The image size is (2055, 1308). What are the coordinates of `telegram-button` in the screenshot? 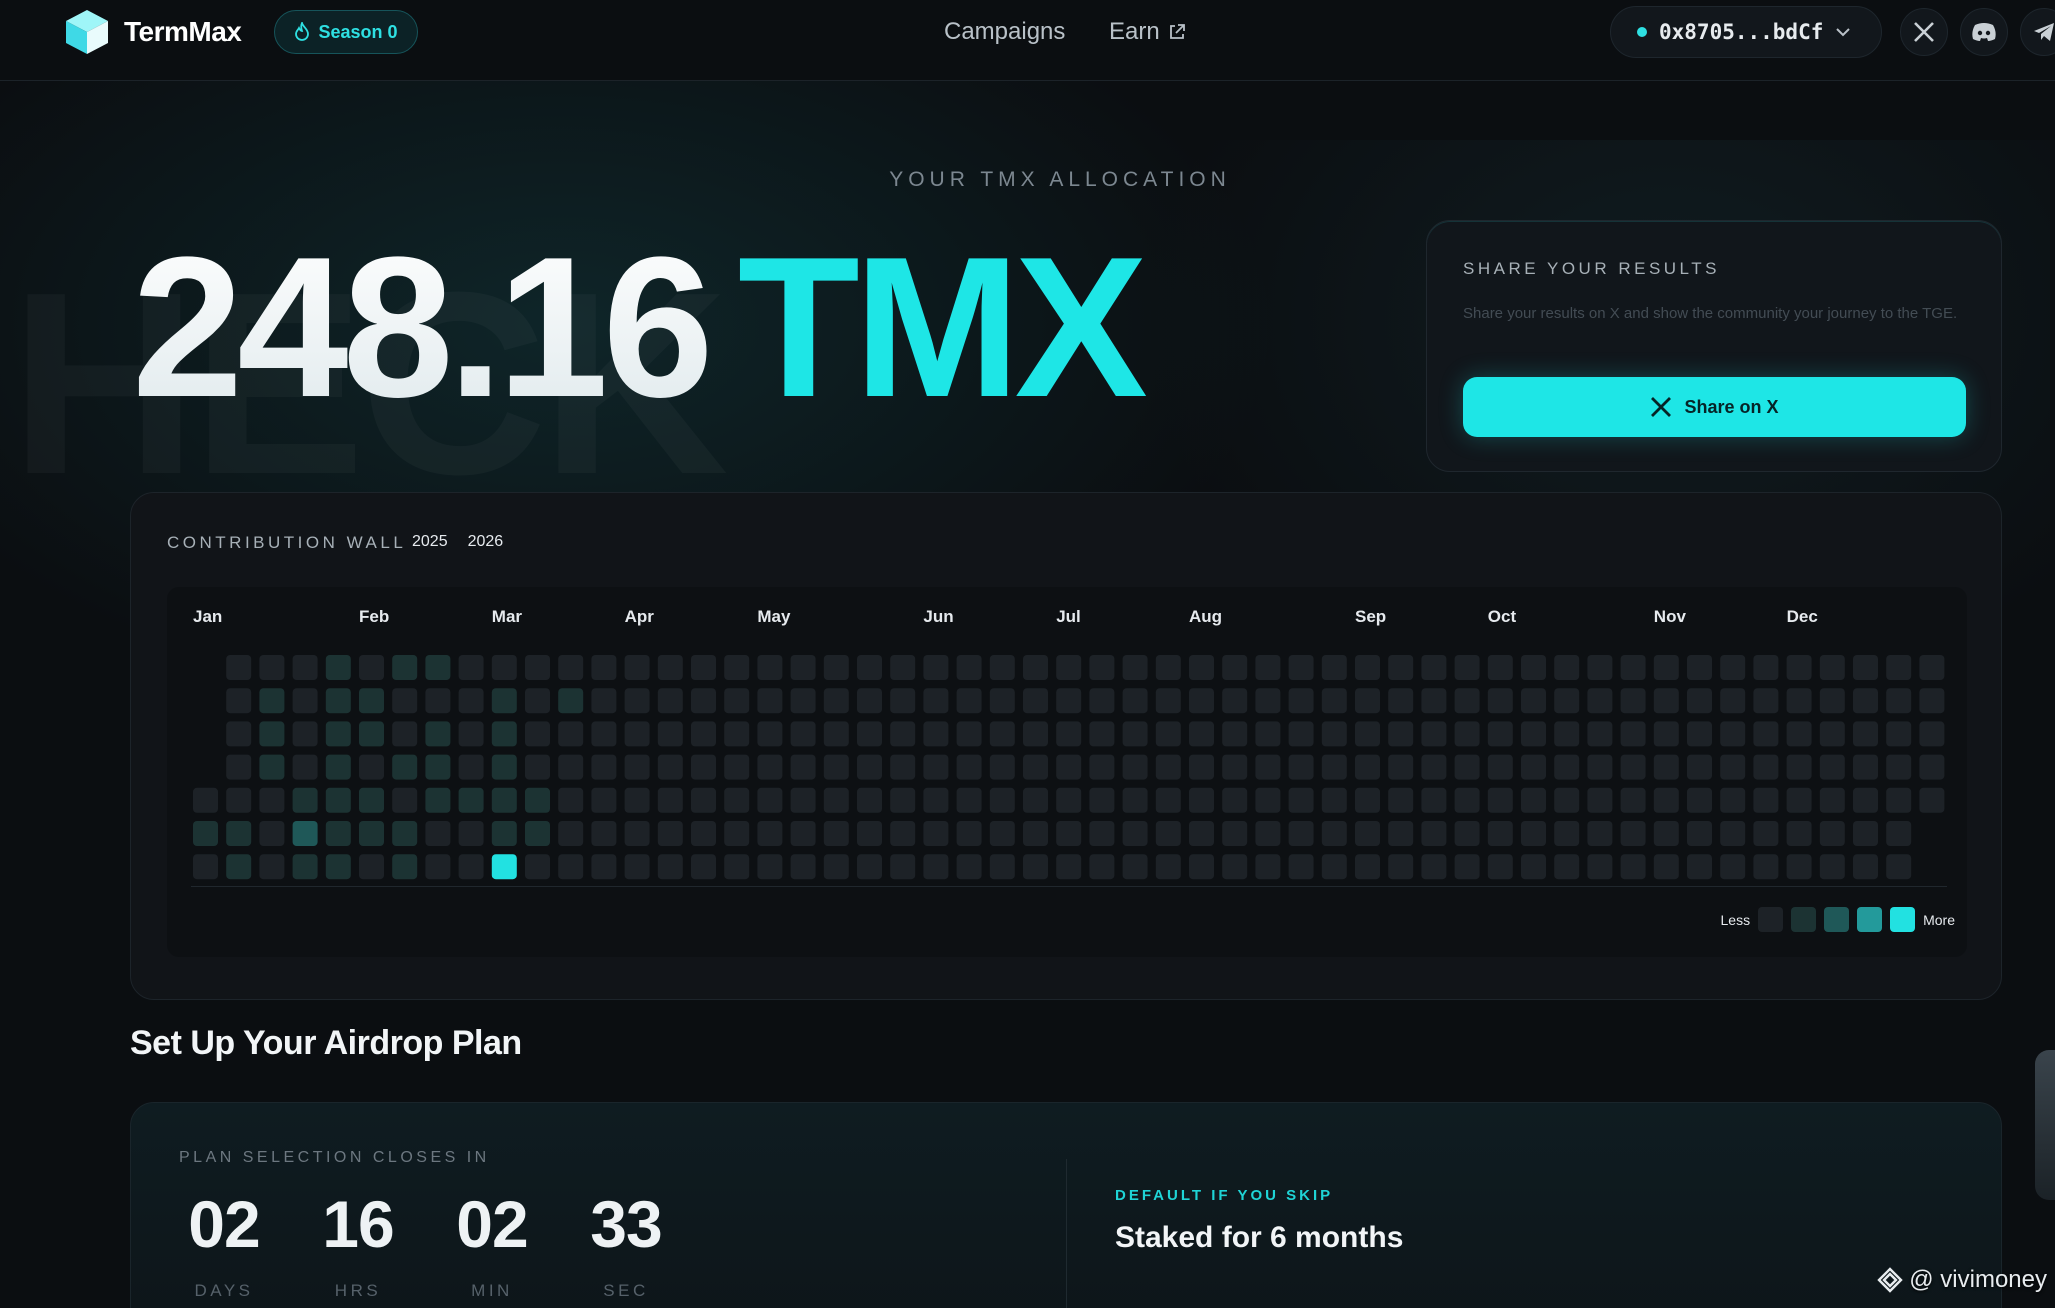 It's located at (2037, 32).